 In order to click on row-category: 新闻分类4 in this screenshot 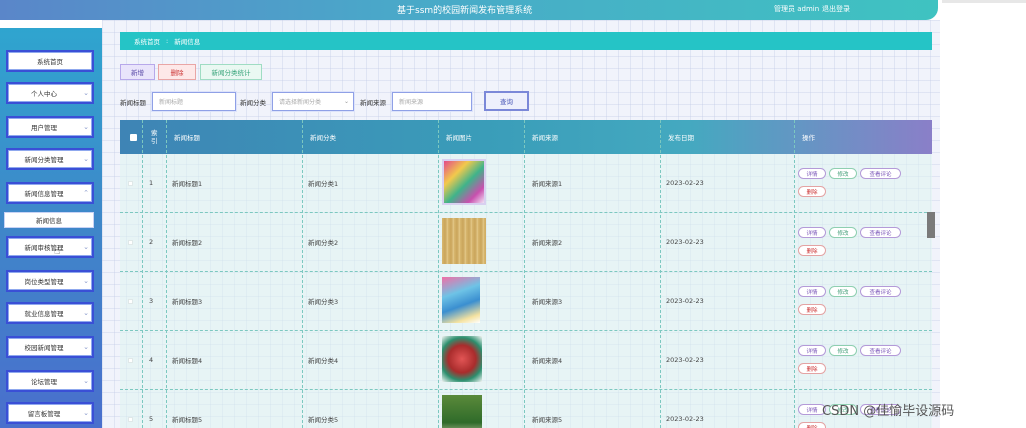, I will do `click(323, 361)`.